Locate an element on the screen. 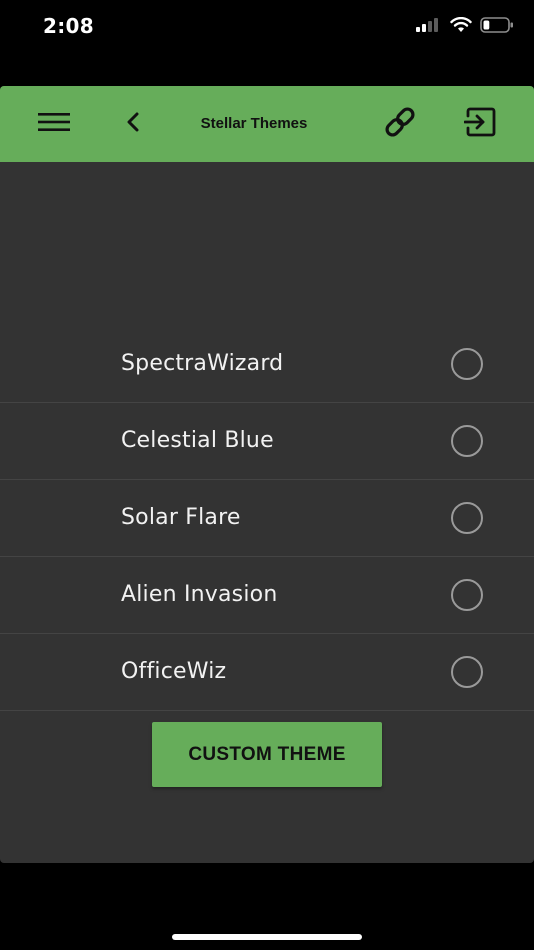 The height and width of the screenshot is (950, 534). app-header: Stellar Themes is located at coordinates (267, 124).